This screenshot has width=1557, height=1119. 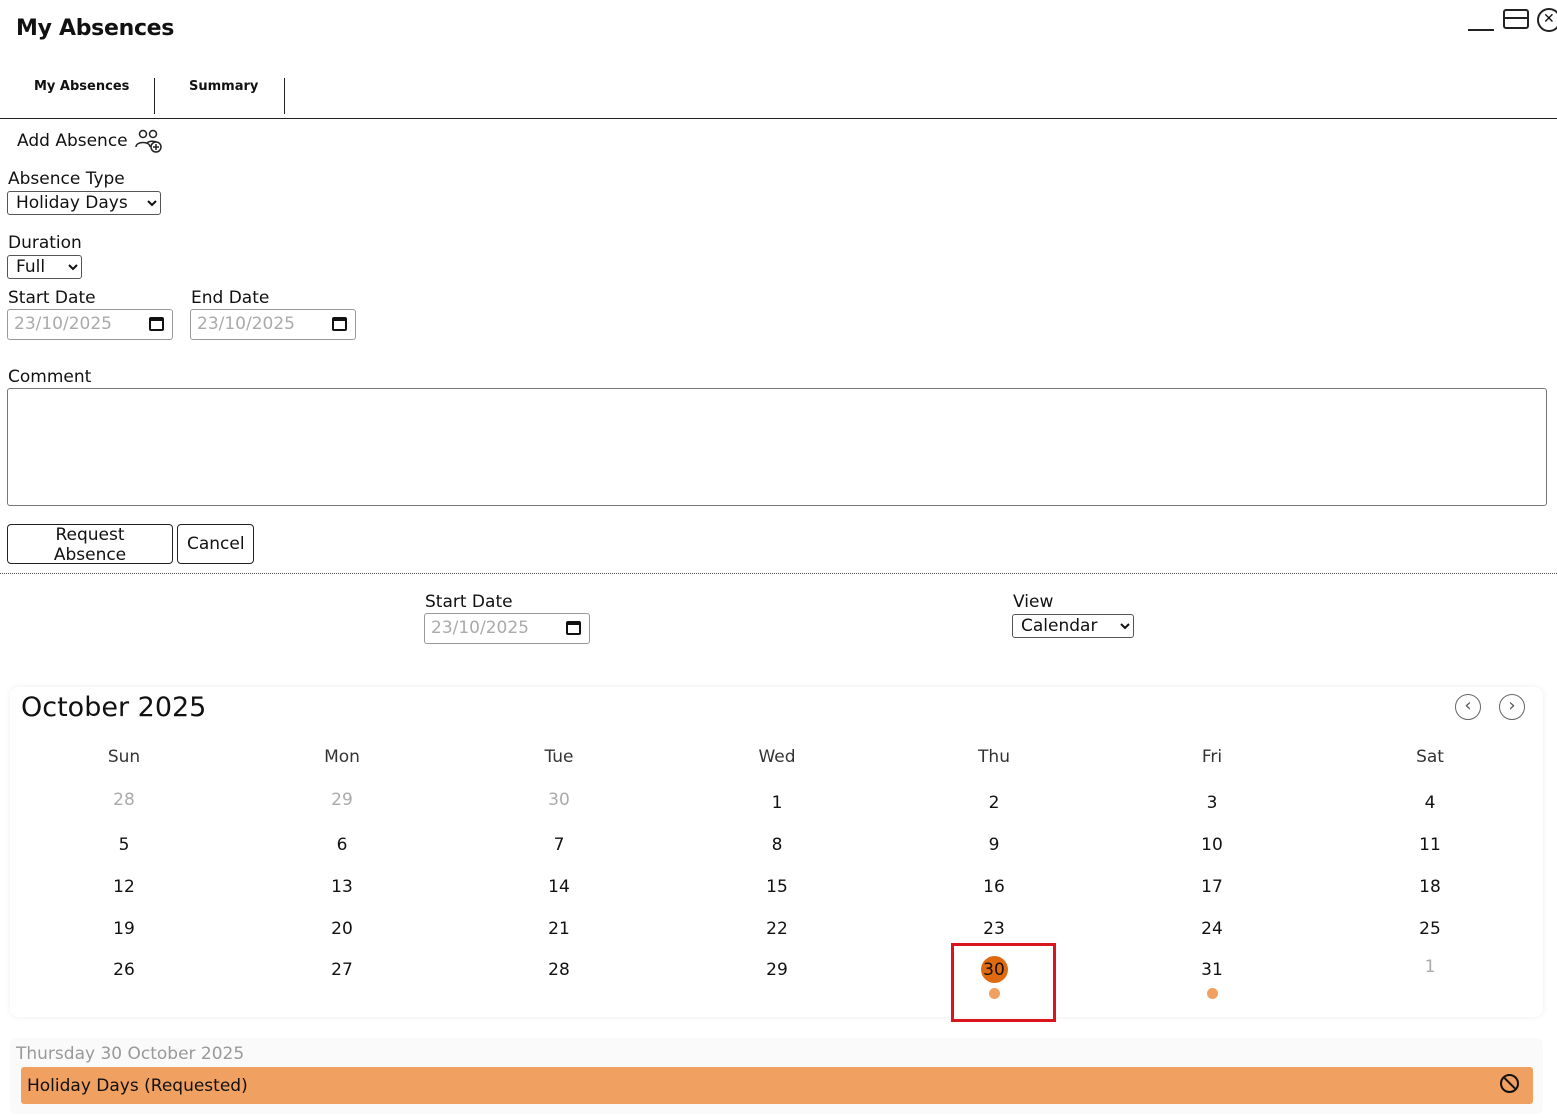 I want to click on maximize-icon, so click(x=1516, y=19).